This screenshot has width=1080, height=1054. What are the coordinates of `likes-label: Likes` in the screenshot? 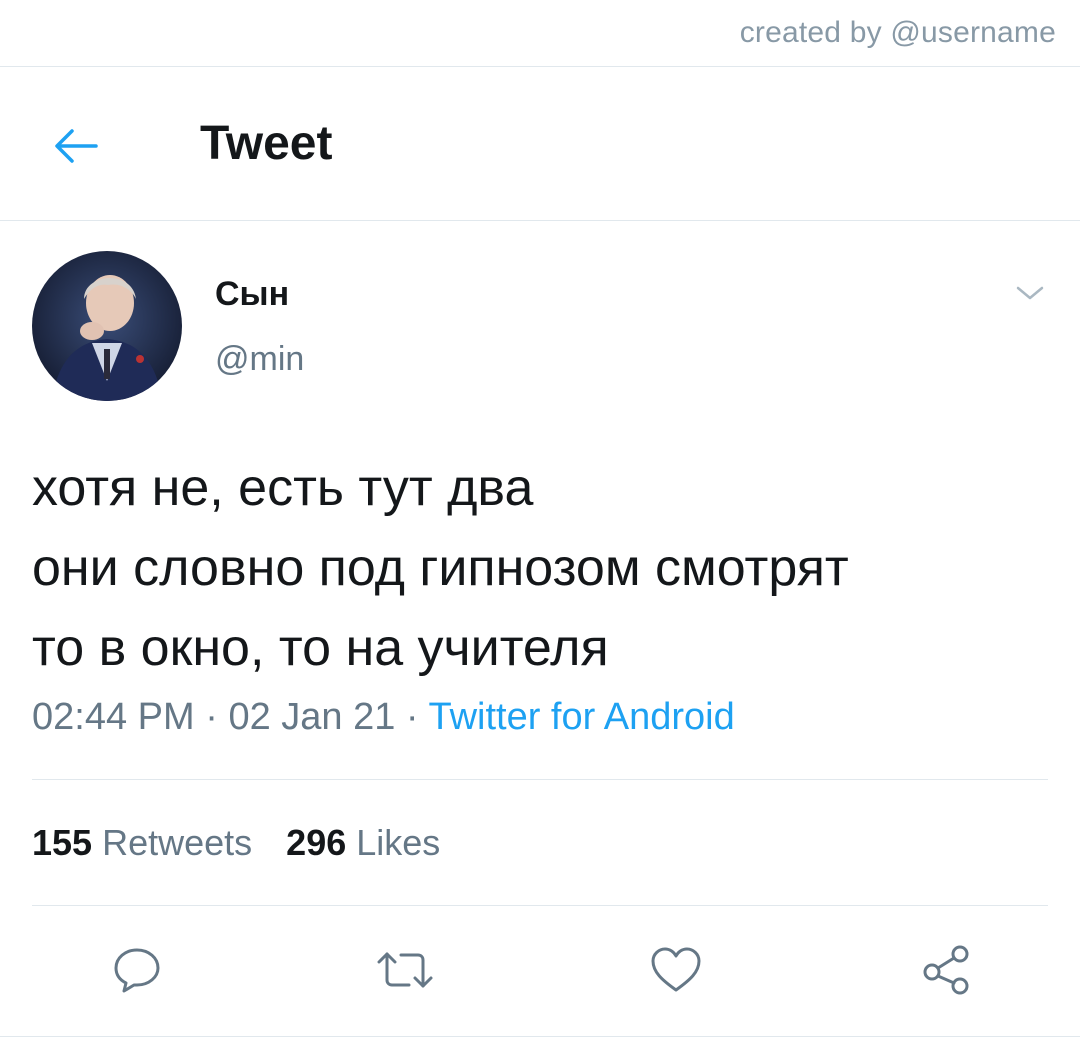 It's located at (398, 842).